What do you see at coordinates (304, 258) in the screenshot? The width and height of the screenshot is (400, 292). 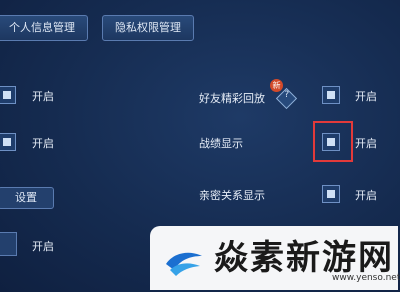 I see `watermark-title: 焱素新游网` at bounding box center [304, 258].